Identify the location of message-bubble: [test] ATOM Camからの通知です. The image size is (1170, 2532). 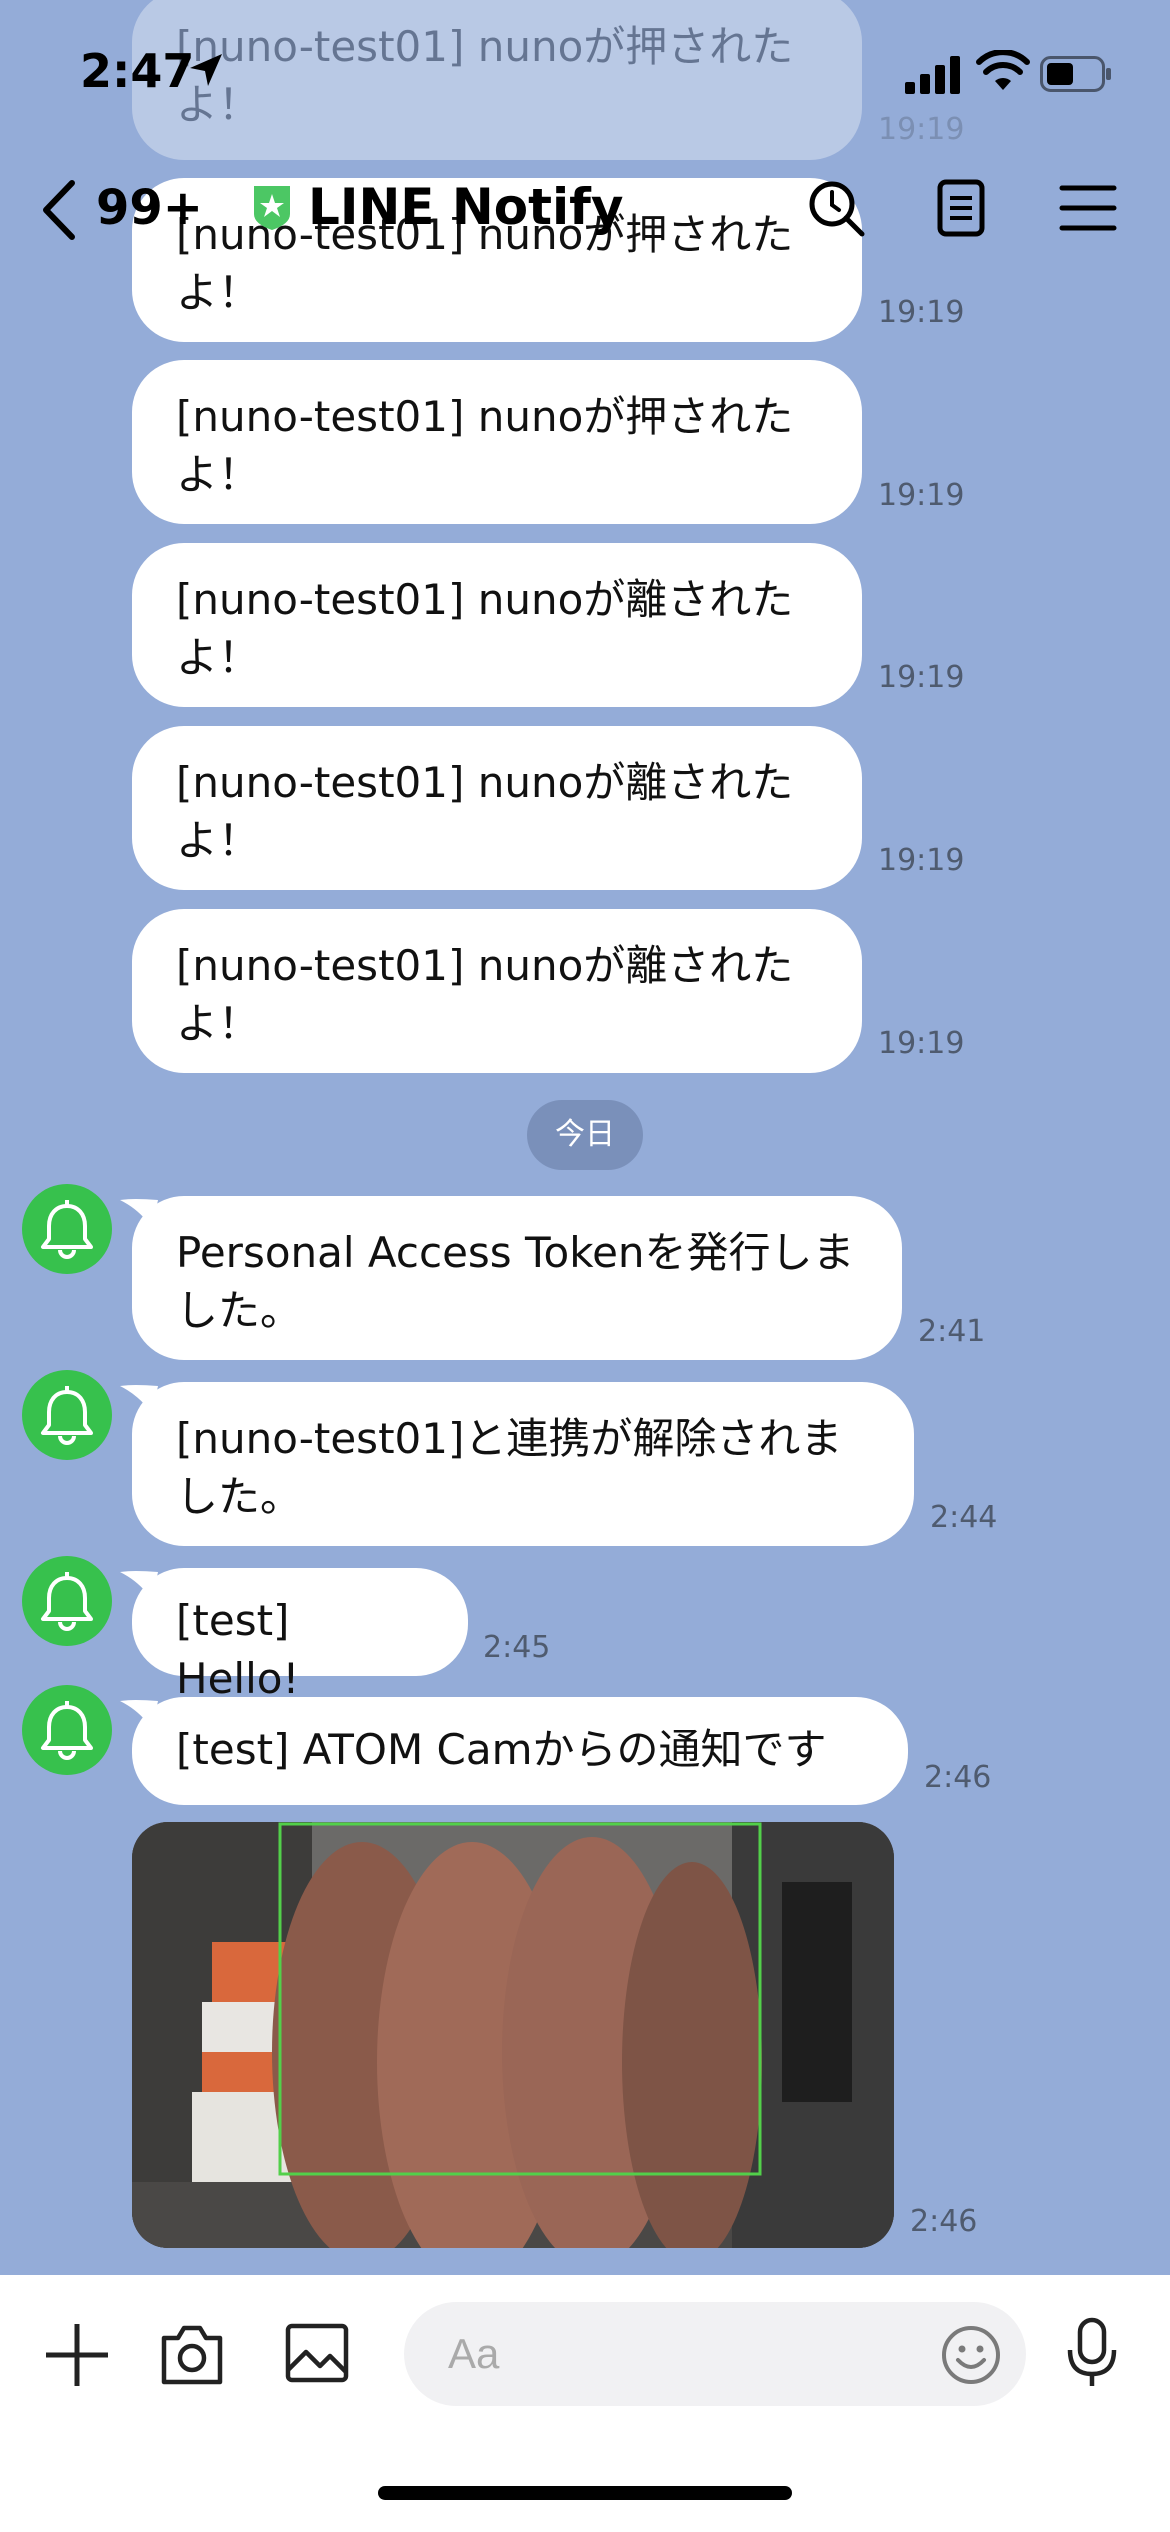
(520, 1751).